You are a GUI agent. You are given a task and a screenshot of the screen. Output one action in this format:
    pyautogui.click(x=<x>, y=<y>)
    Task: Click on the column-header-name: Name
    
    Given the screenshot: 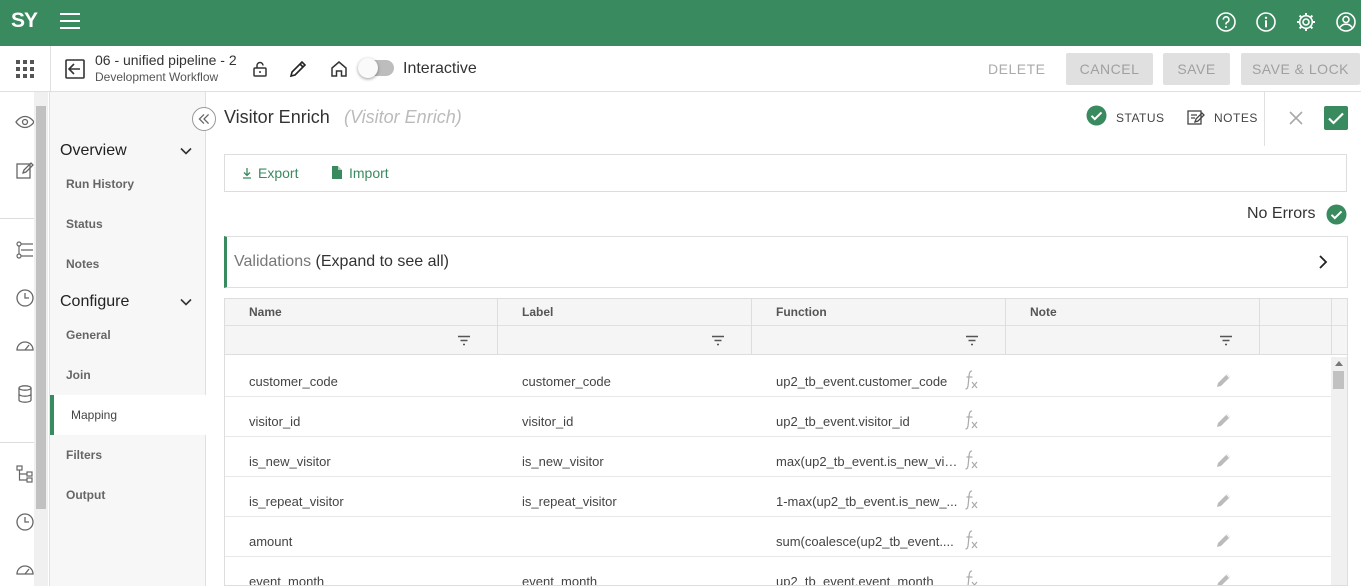 What is the action you would take?
    pyautogui.click(x=265, y=312)
    